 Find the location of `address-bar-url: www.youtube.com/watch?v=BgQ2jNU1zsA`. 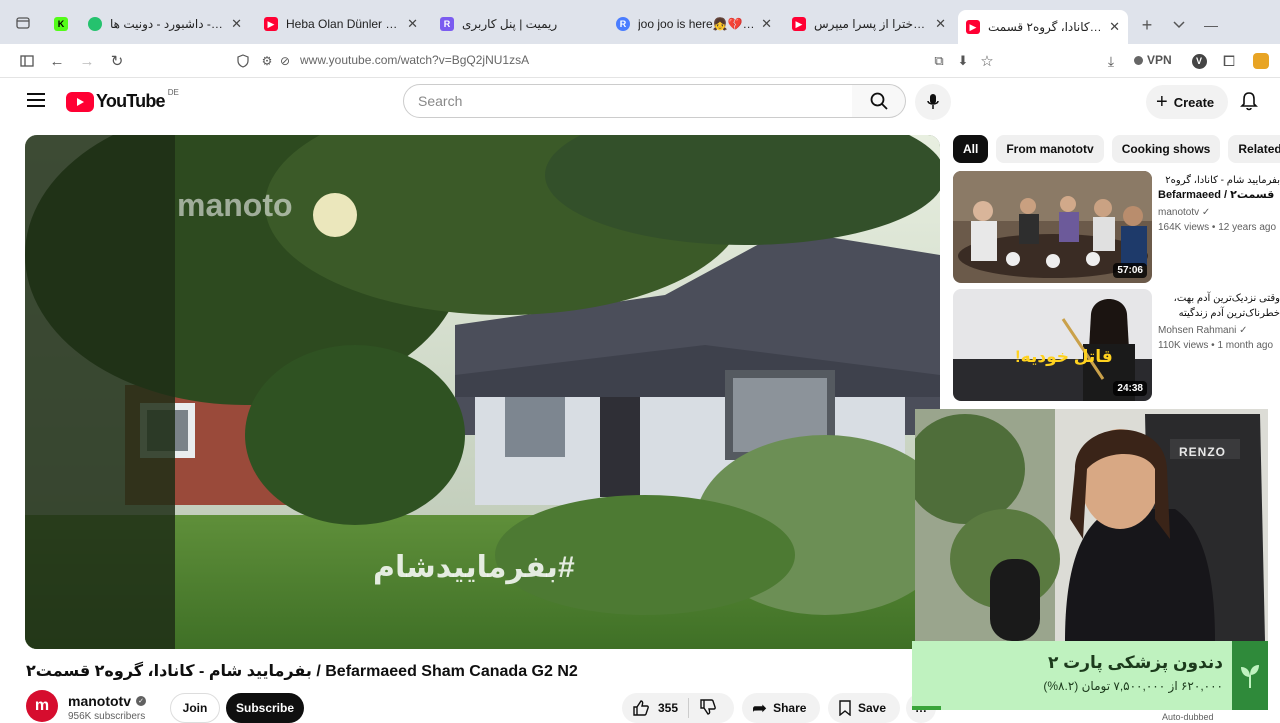

address-bar-url: www.youtube.com/watch?v=BgQ2jNU1zsA is located at coordinates (414, 60).